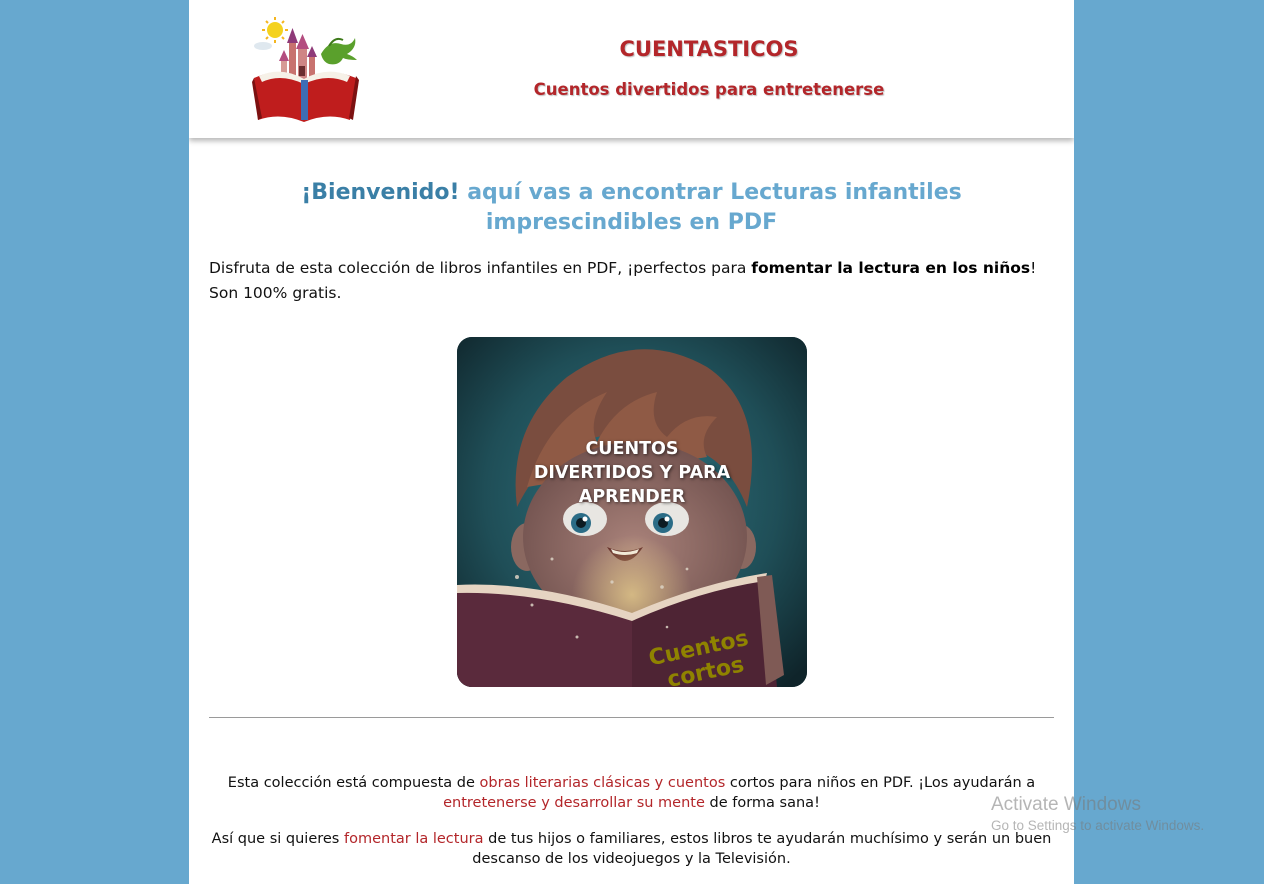 This screenshot has height=884, width=1264. I want to click on hero-caption-line-2: DIVERTIDOS Y PARA, so click(632, 473).